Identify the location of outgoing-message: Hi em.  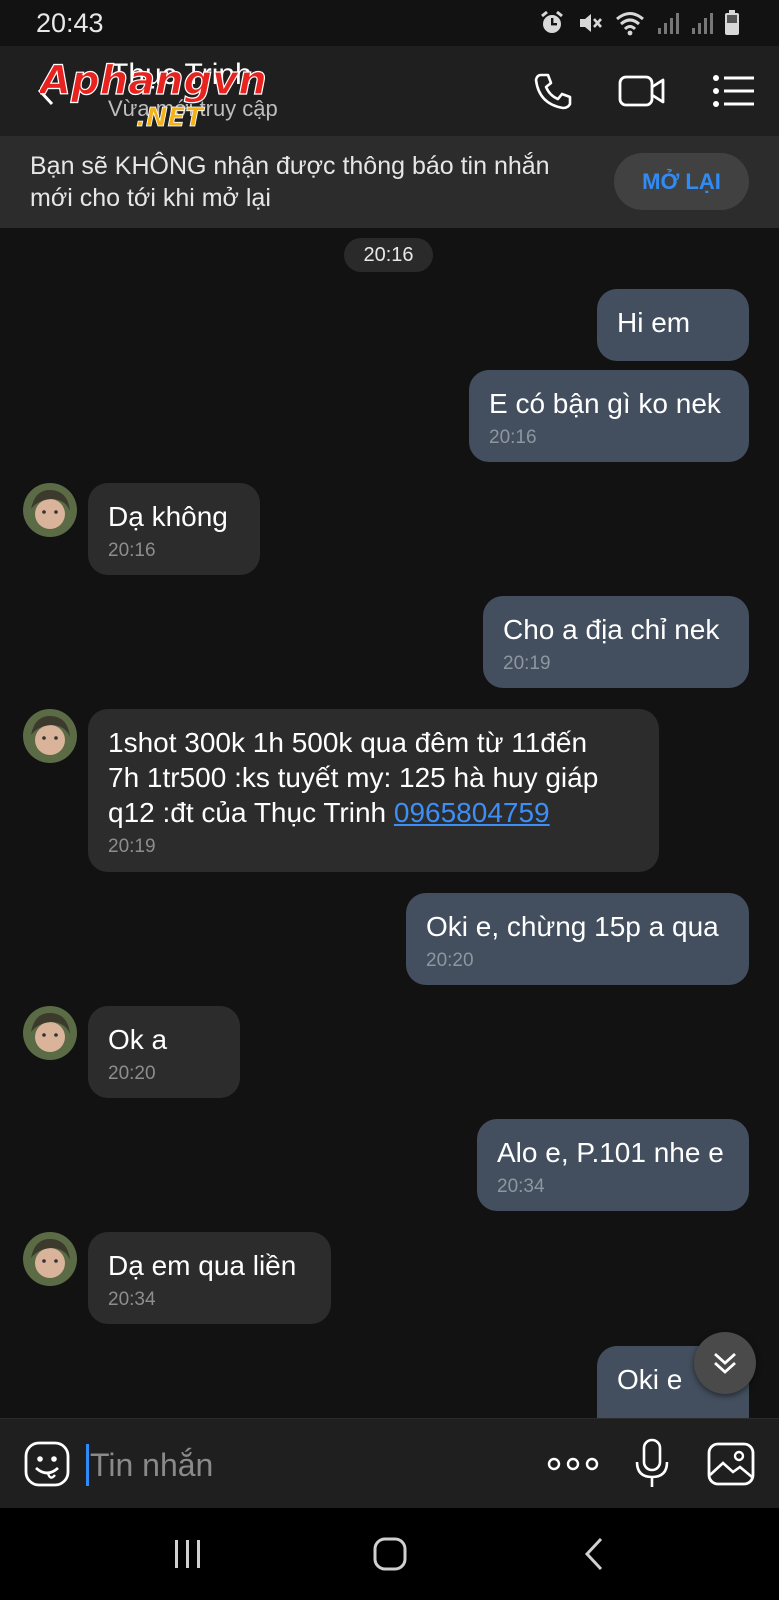
(673, 325).